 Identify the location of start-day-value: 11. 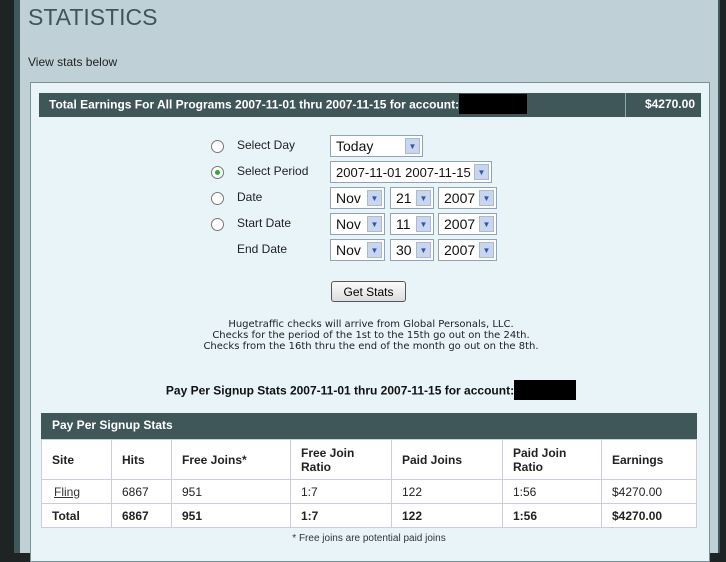
(403, 224).